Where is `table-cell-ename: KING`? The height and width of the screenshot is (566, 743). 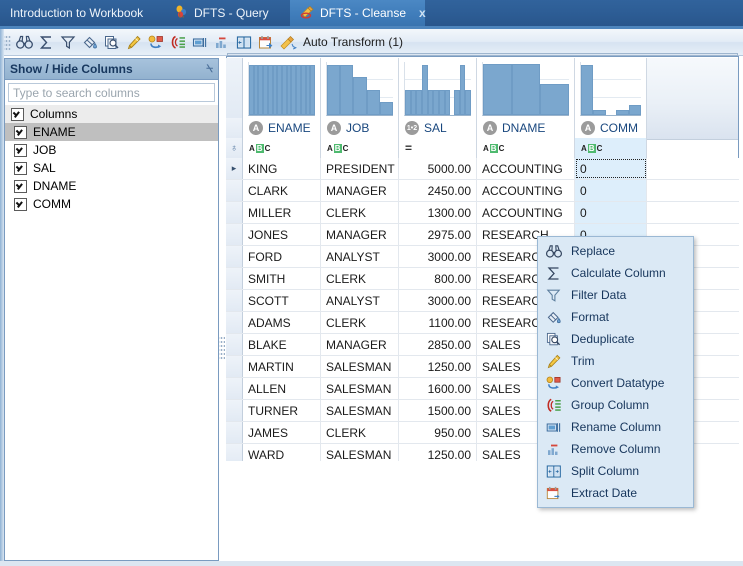
table-cell-ename: KING is located at coordinates (282, 168).